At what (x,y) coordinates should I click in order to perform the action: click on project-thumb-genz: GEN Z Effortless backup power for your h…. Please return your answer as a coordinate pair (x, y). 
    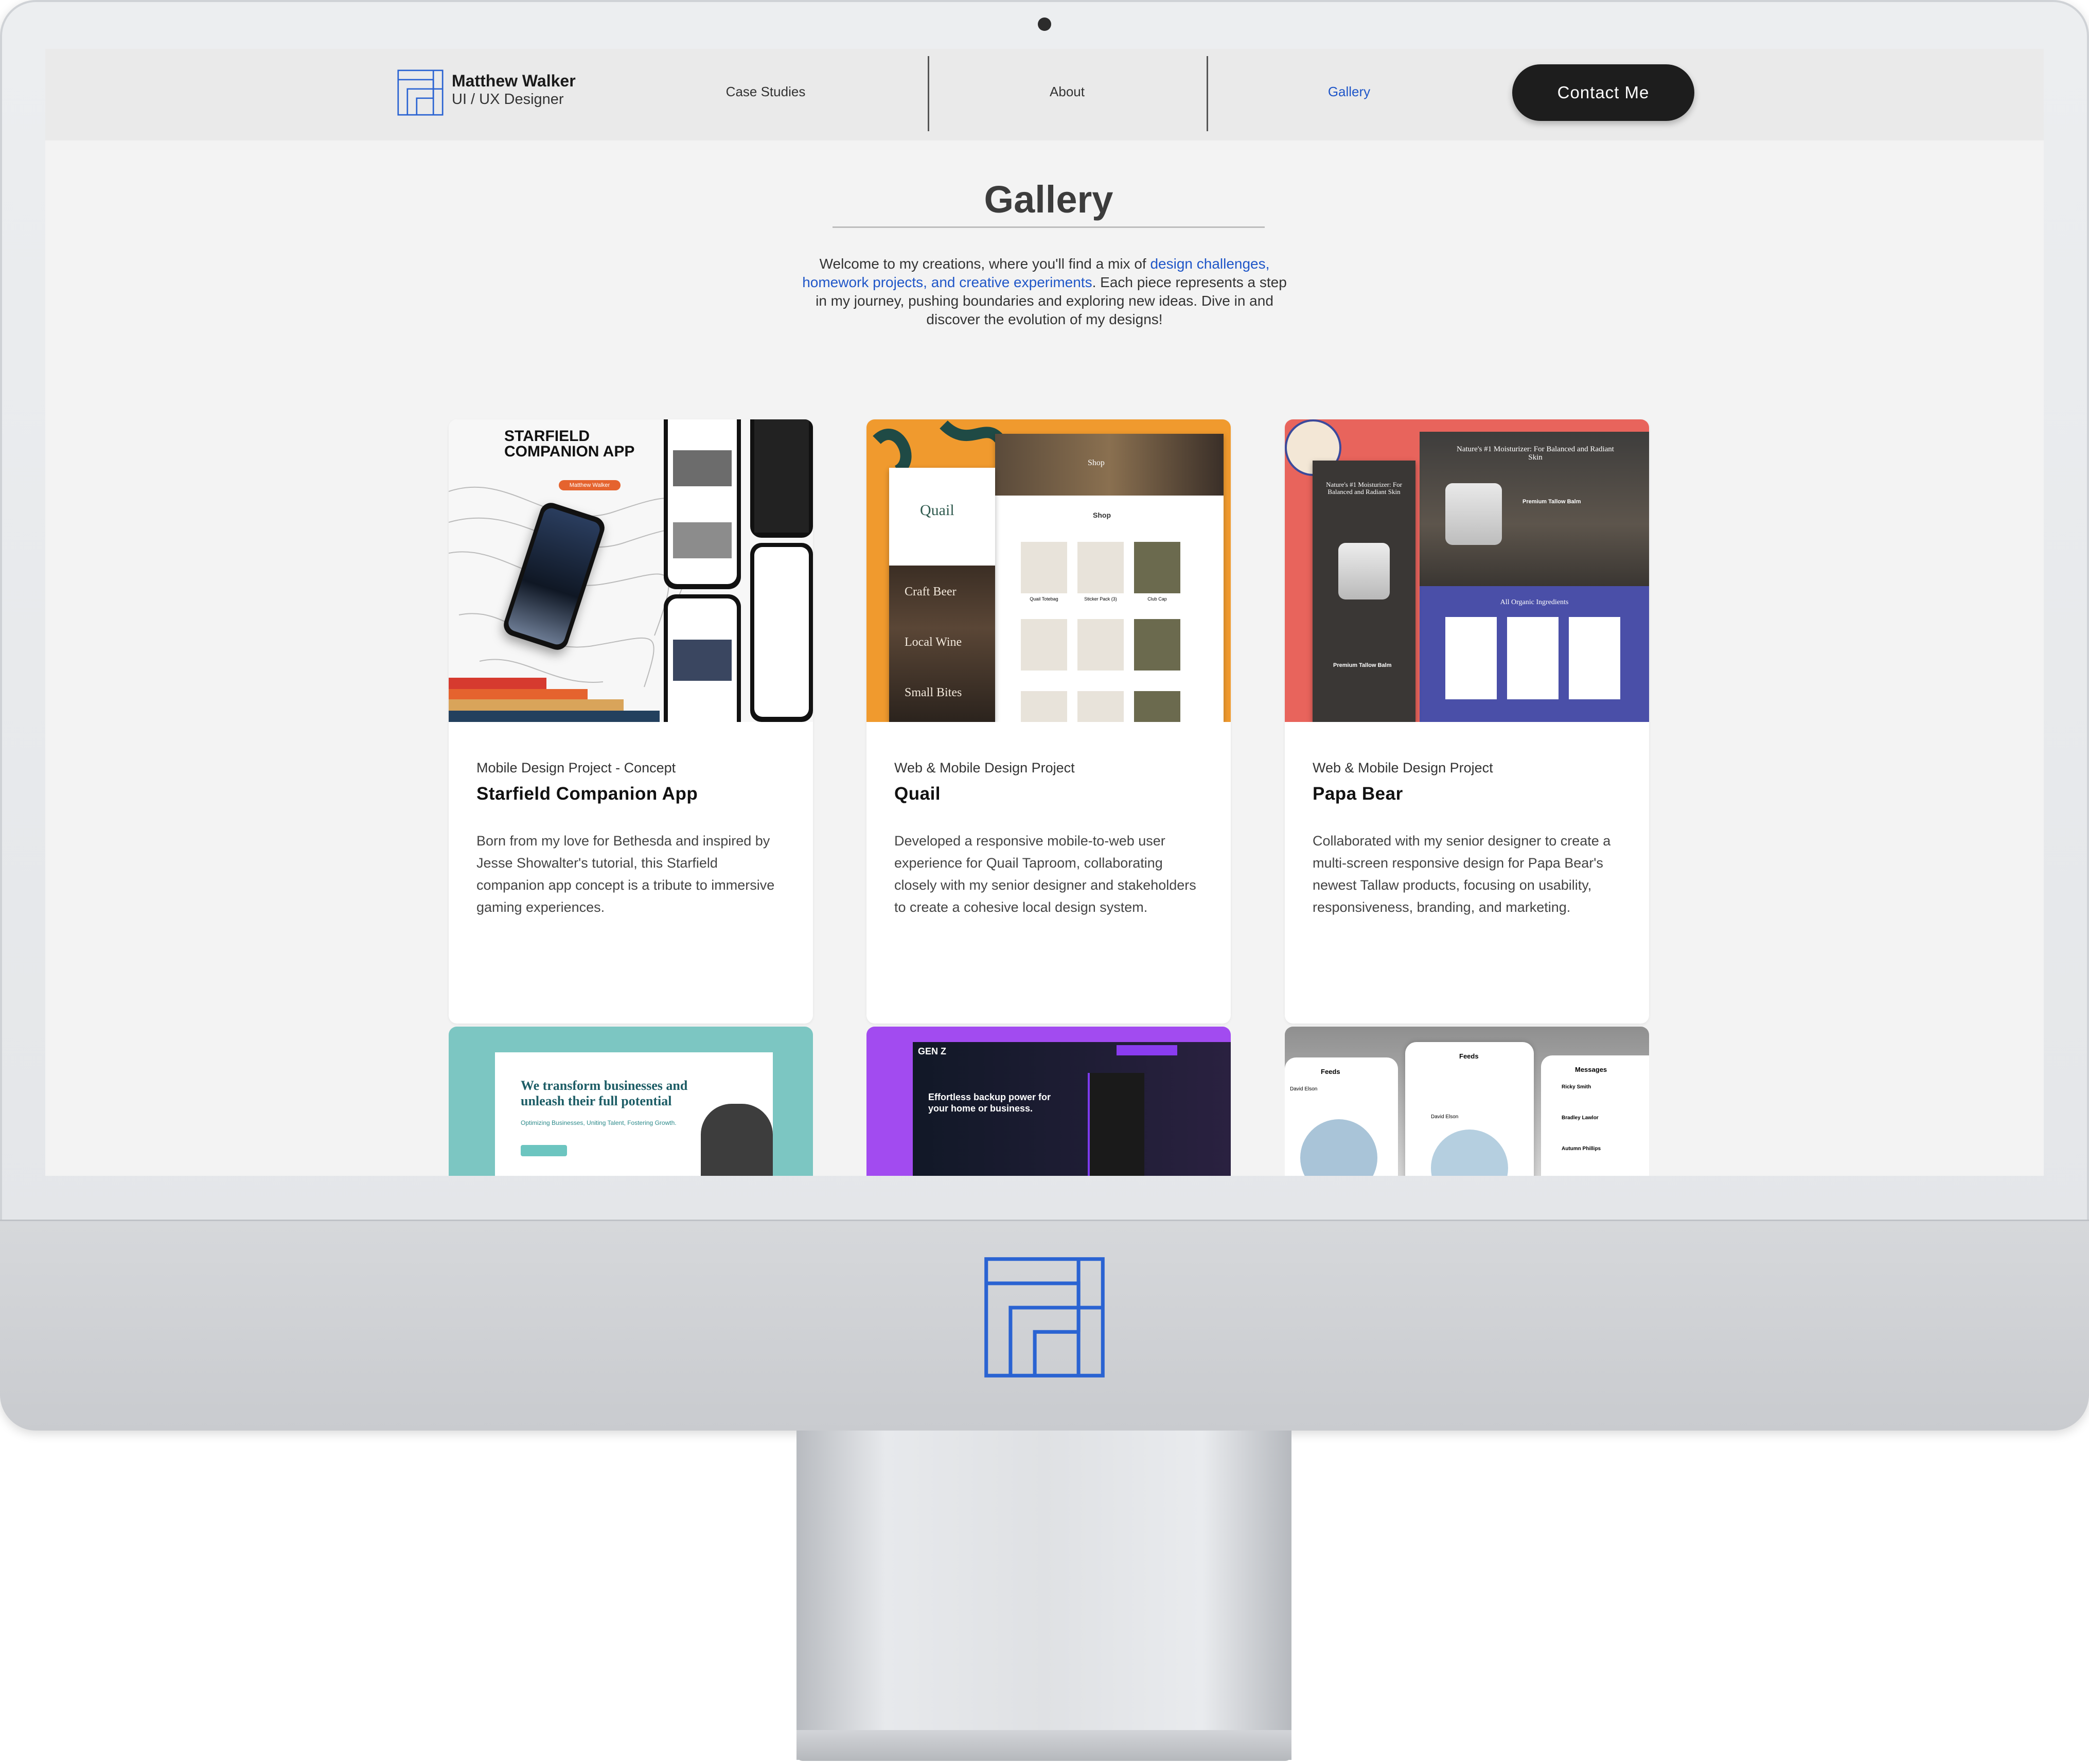
    Looking at the image, I should click on (1048, 1101).